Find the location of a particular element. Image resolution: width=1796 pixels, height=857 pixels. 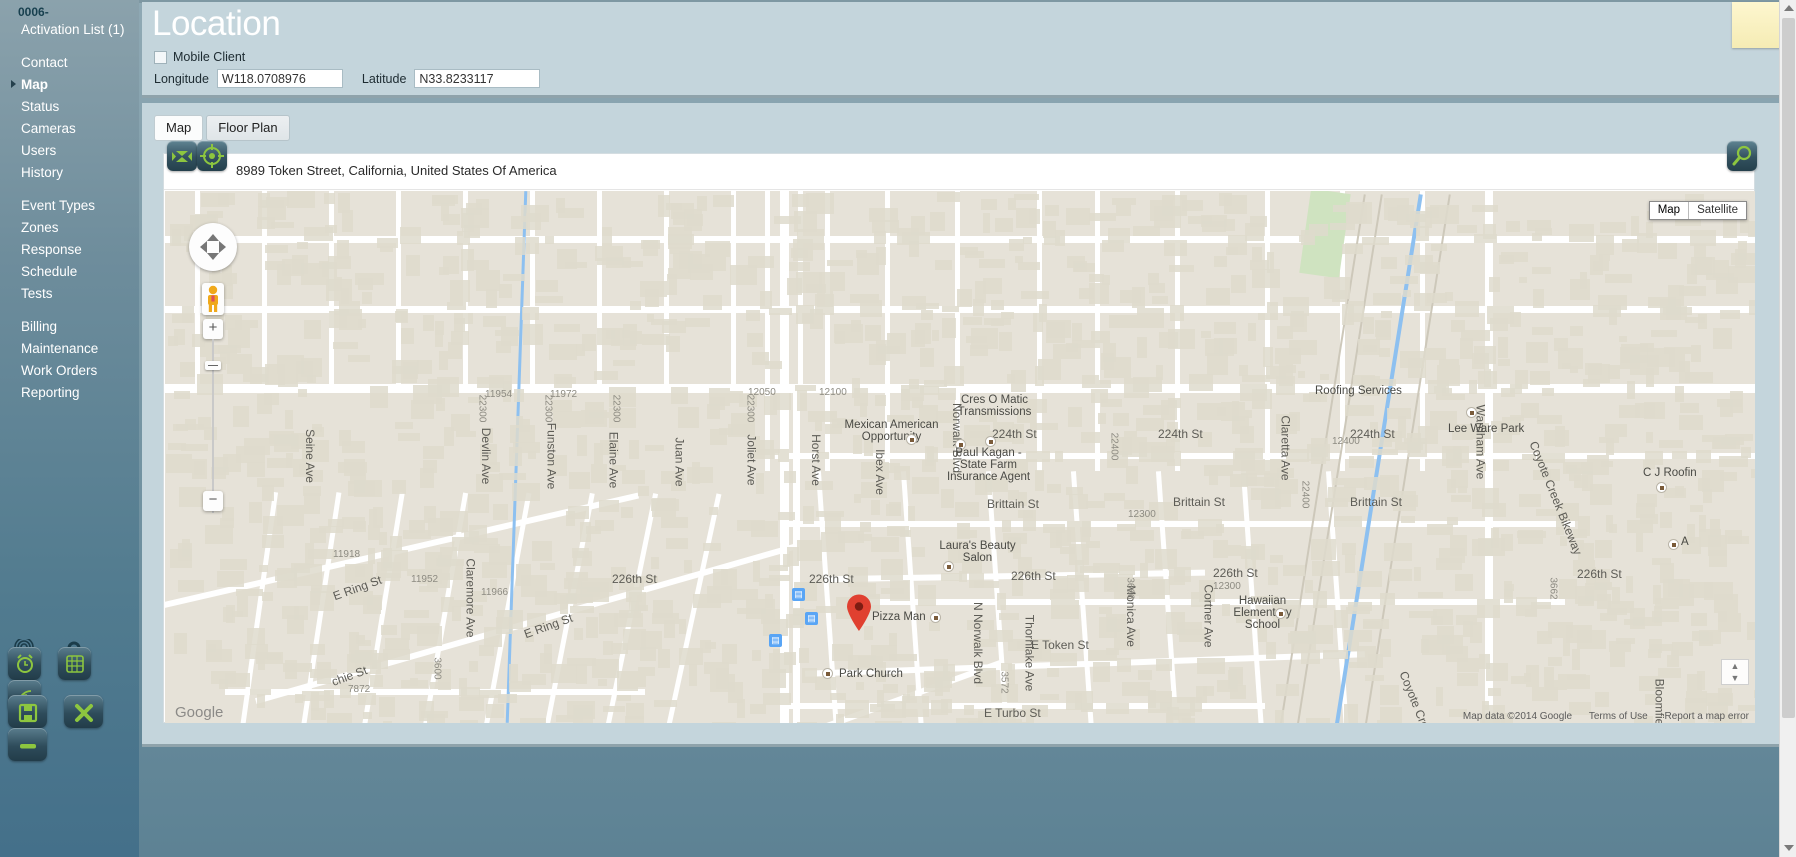

sidebar-item-work-orders: Work Orders is located at coordinates (69, 371).